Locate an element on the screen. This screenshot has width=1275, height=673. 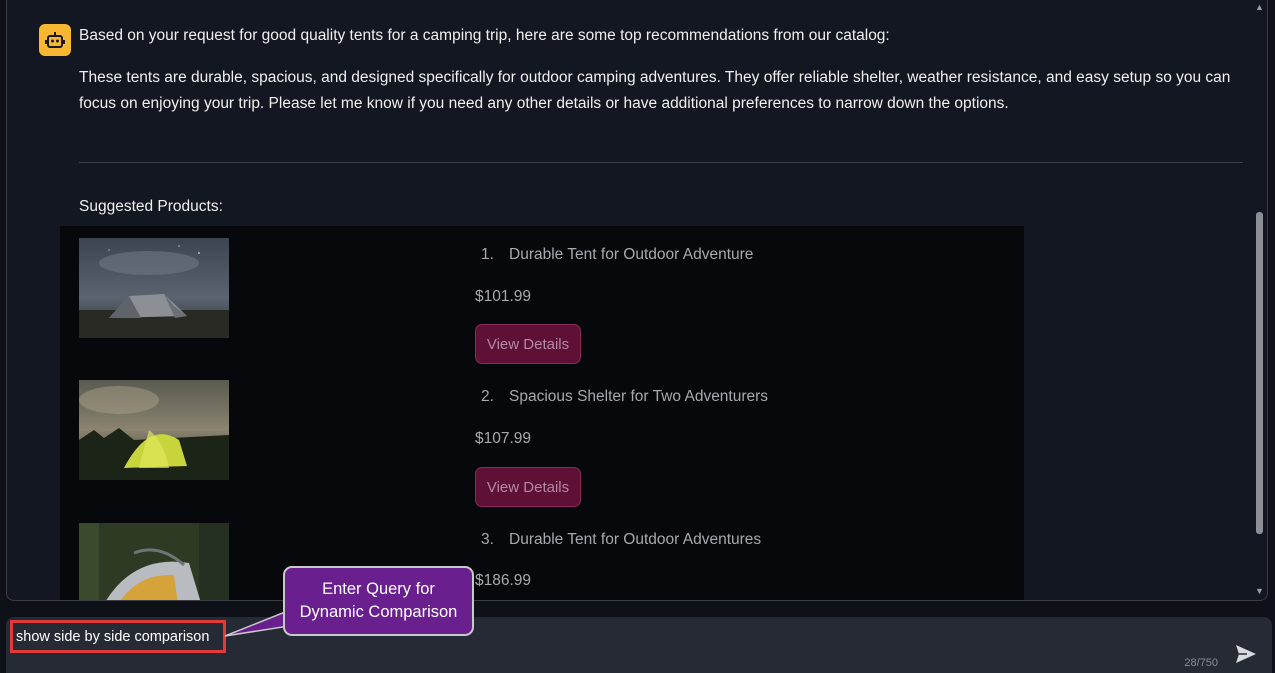
product-price: $101.99 is located at coordinates (503, 296).